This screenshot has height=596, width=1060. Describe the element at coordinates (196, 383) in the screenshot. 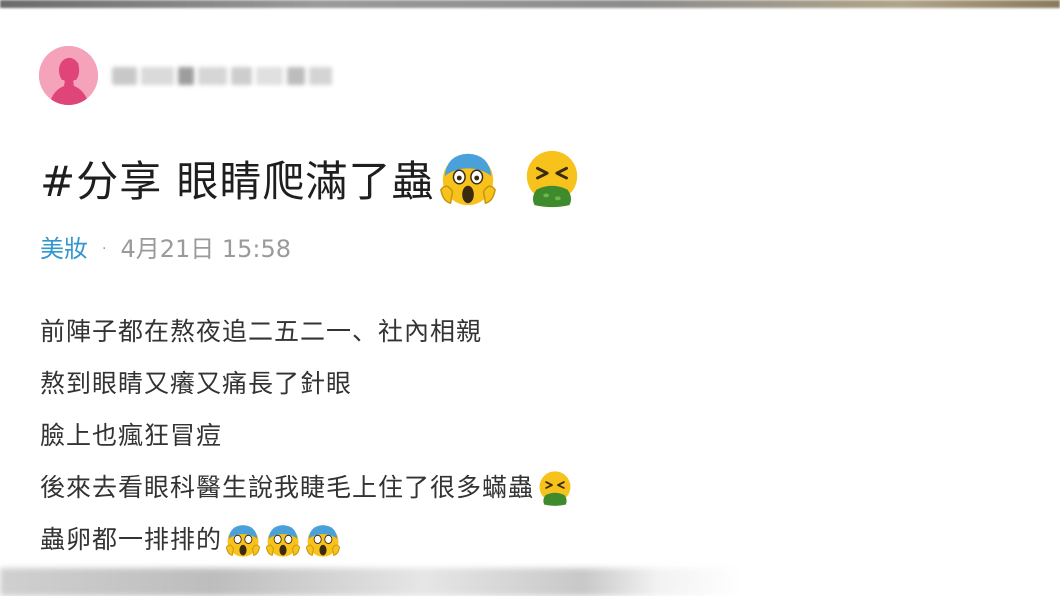

I see `body-line-text: 熬到眼睛又癢又痛長了針眼` at that location.